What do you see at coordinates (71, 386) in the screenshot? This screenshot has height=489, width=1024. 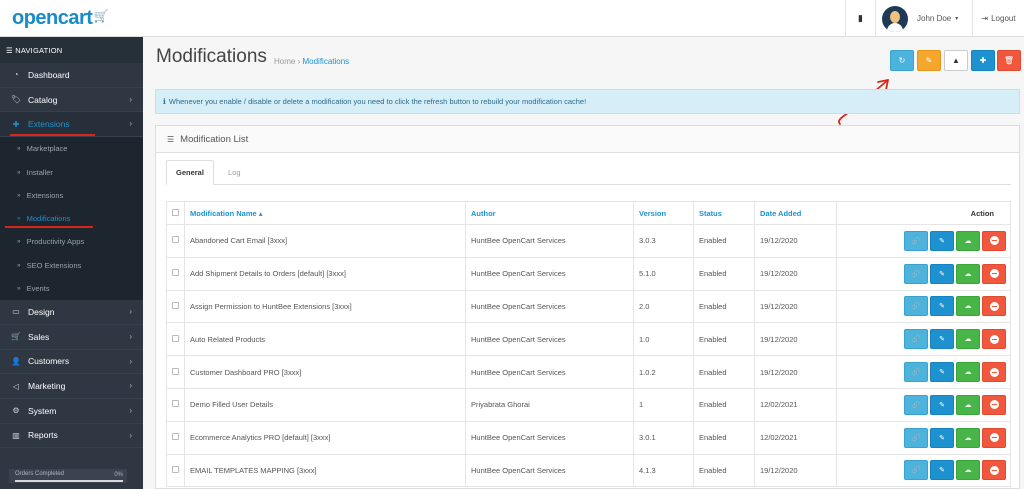 I see `sidebar-item-marketing: ◁ Marketing ›` at bounding box center [71, 386].